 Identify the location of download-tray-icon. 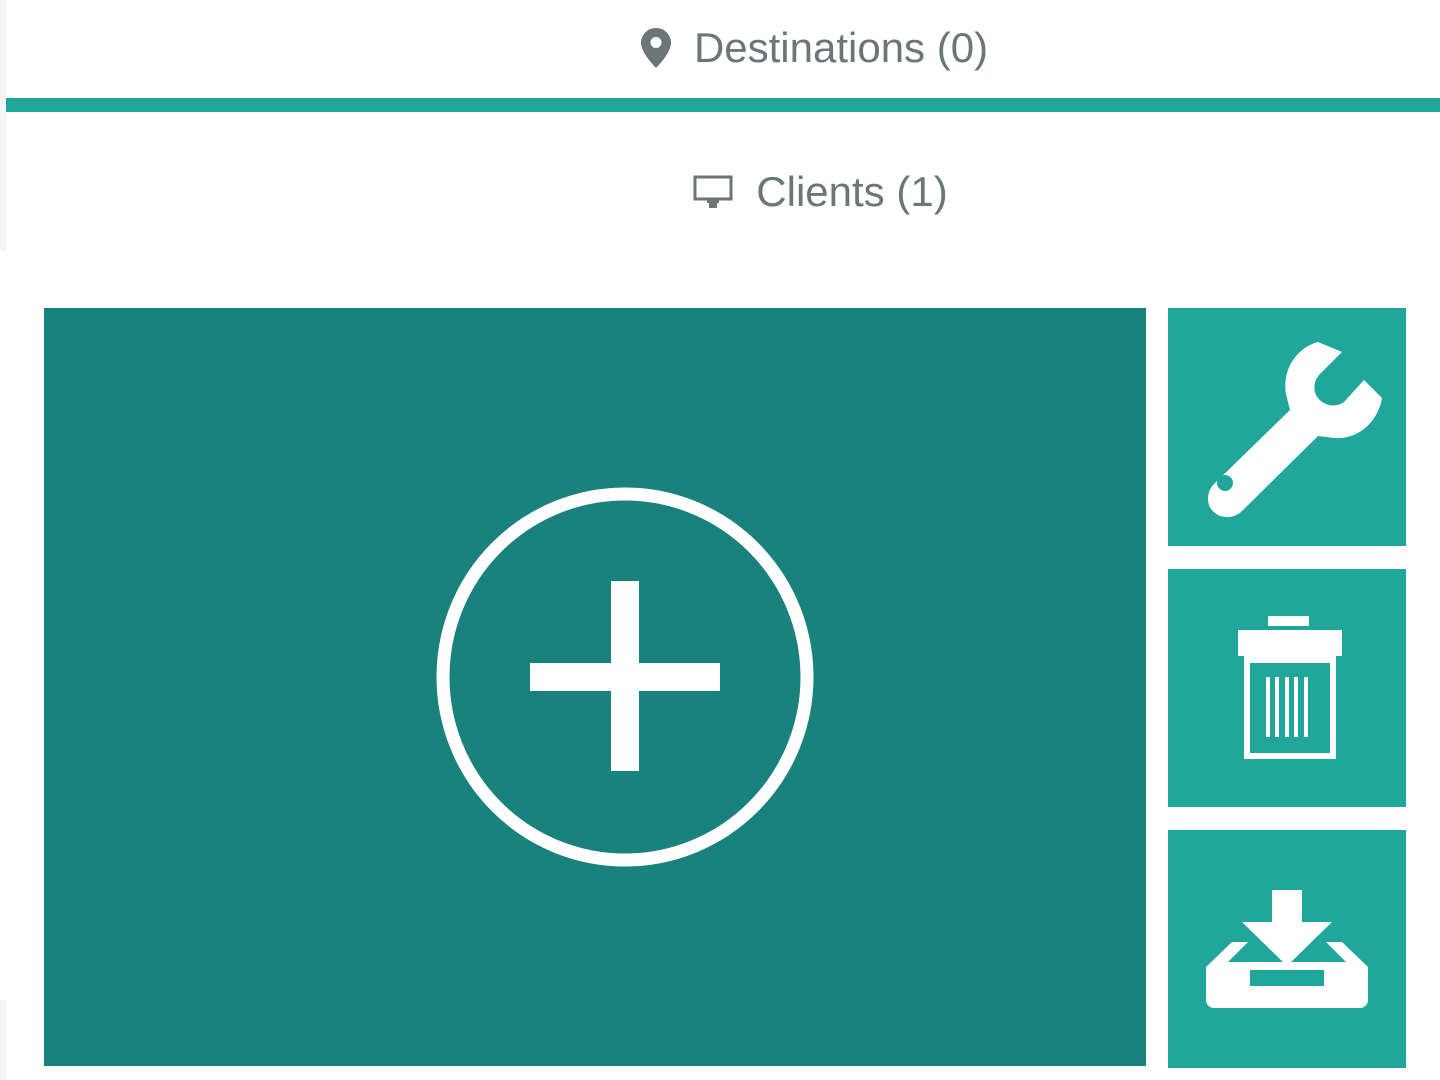
(1287, 949).